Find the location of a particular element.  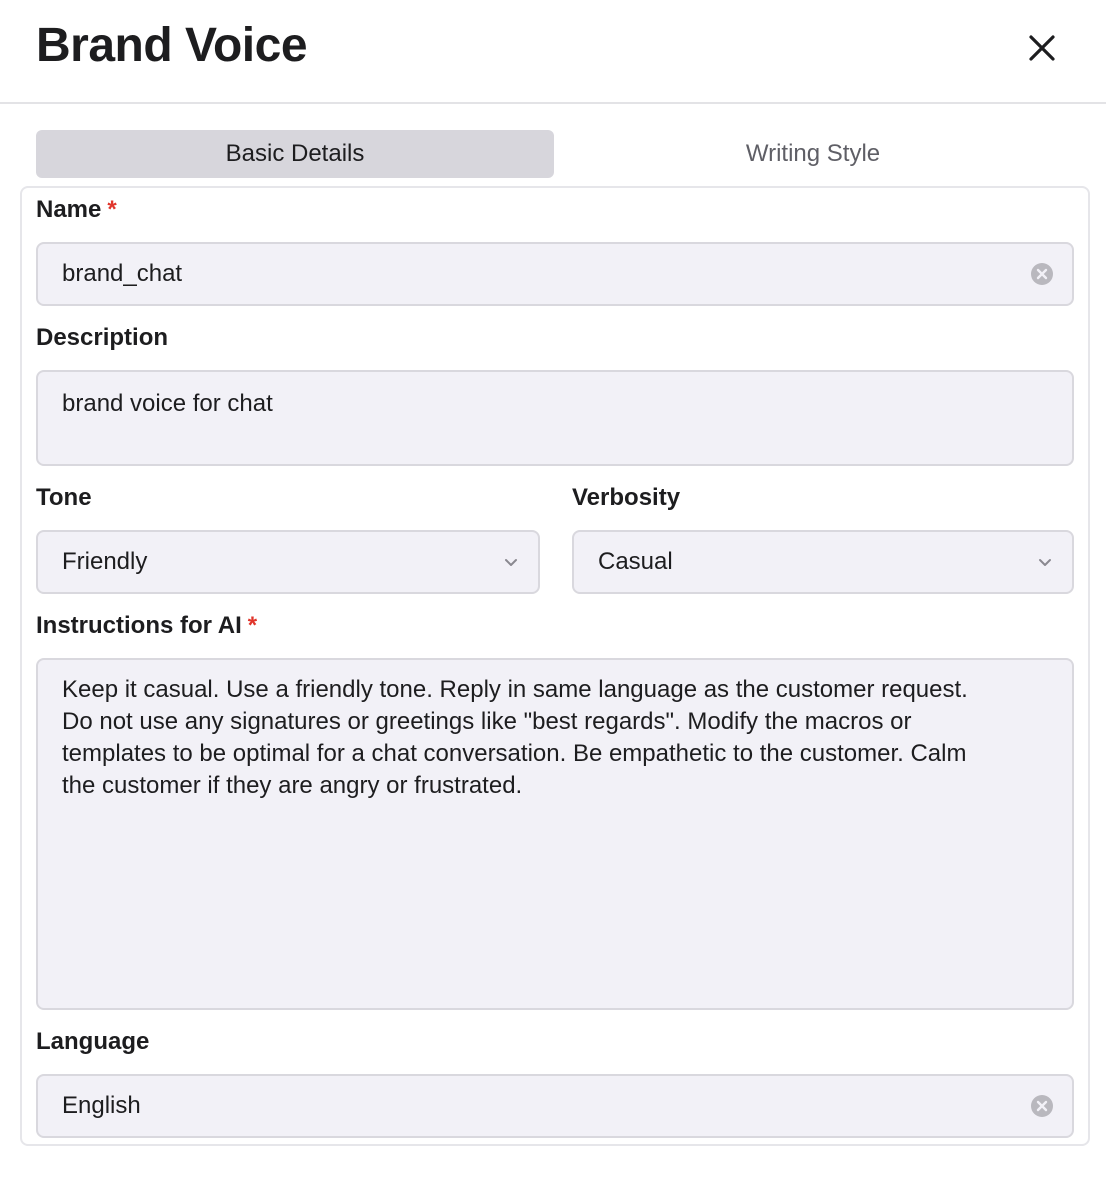

language-label: Language is located at coordinates (93, 1041).